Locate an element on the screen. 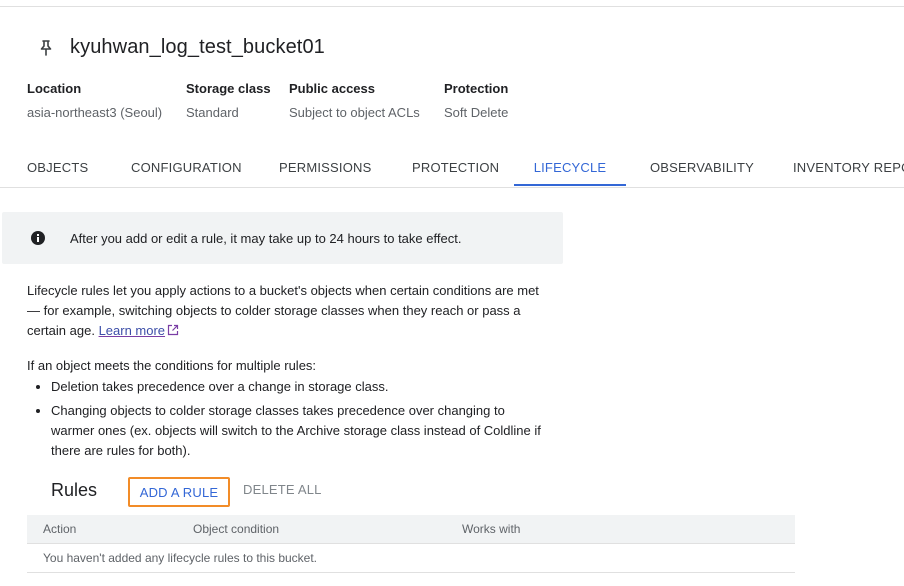 This screenshot has width=904, height=586. column-header-action: Action is located at coordinates (59, 529).